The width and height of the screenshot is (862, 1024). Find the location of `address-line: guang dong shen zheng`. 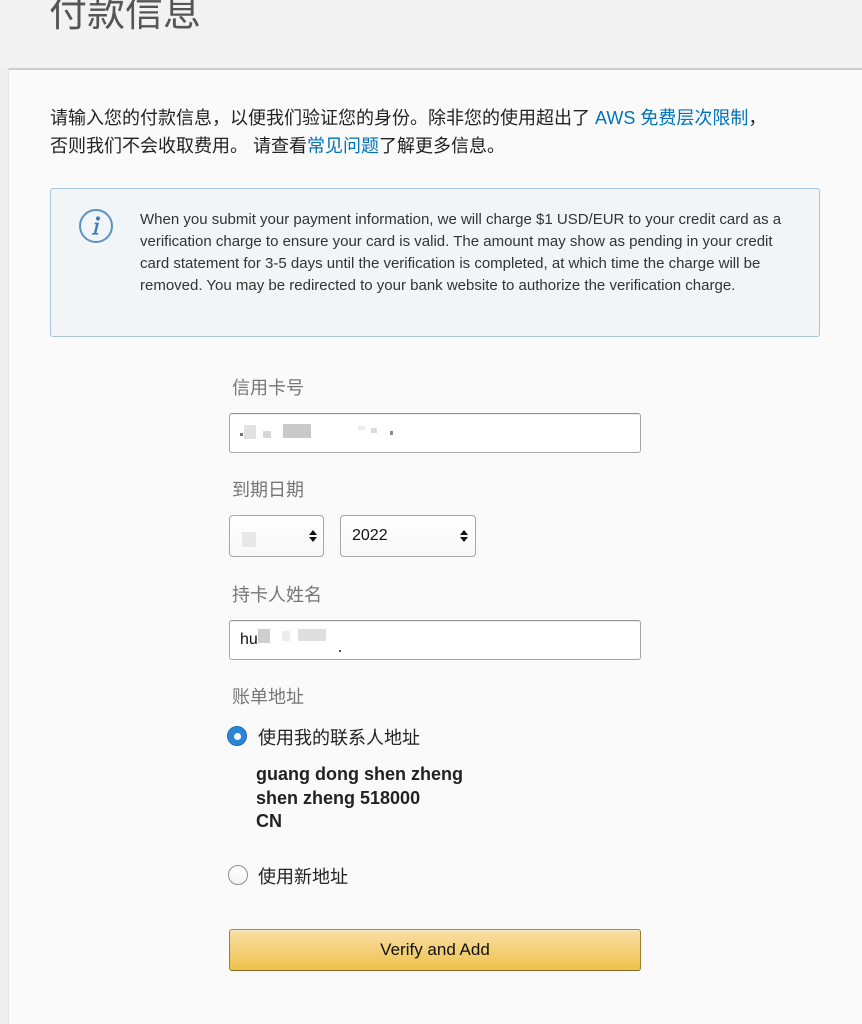

address-line: guang dong shen zheng is located at coordinates (359, 774).